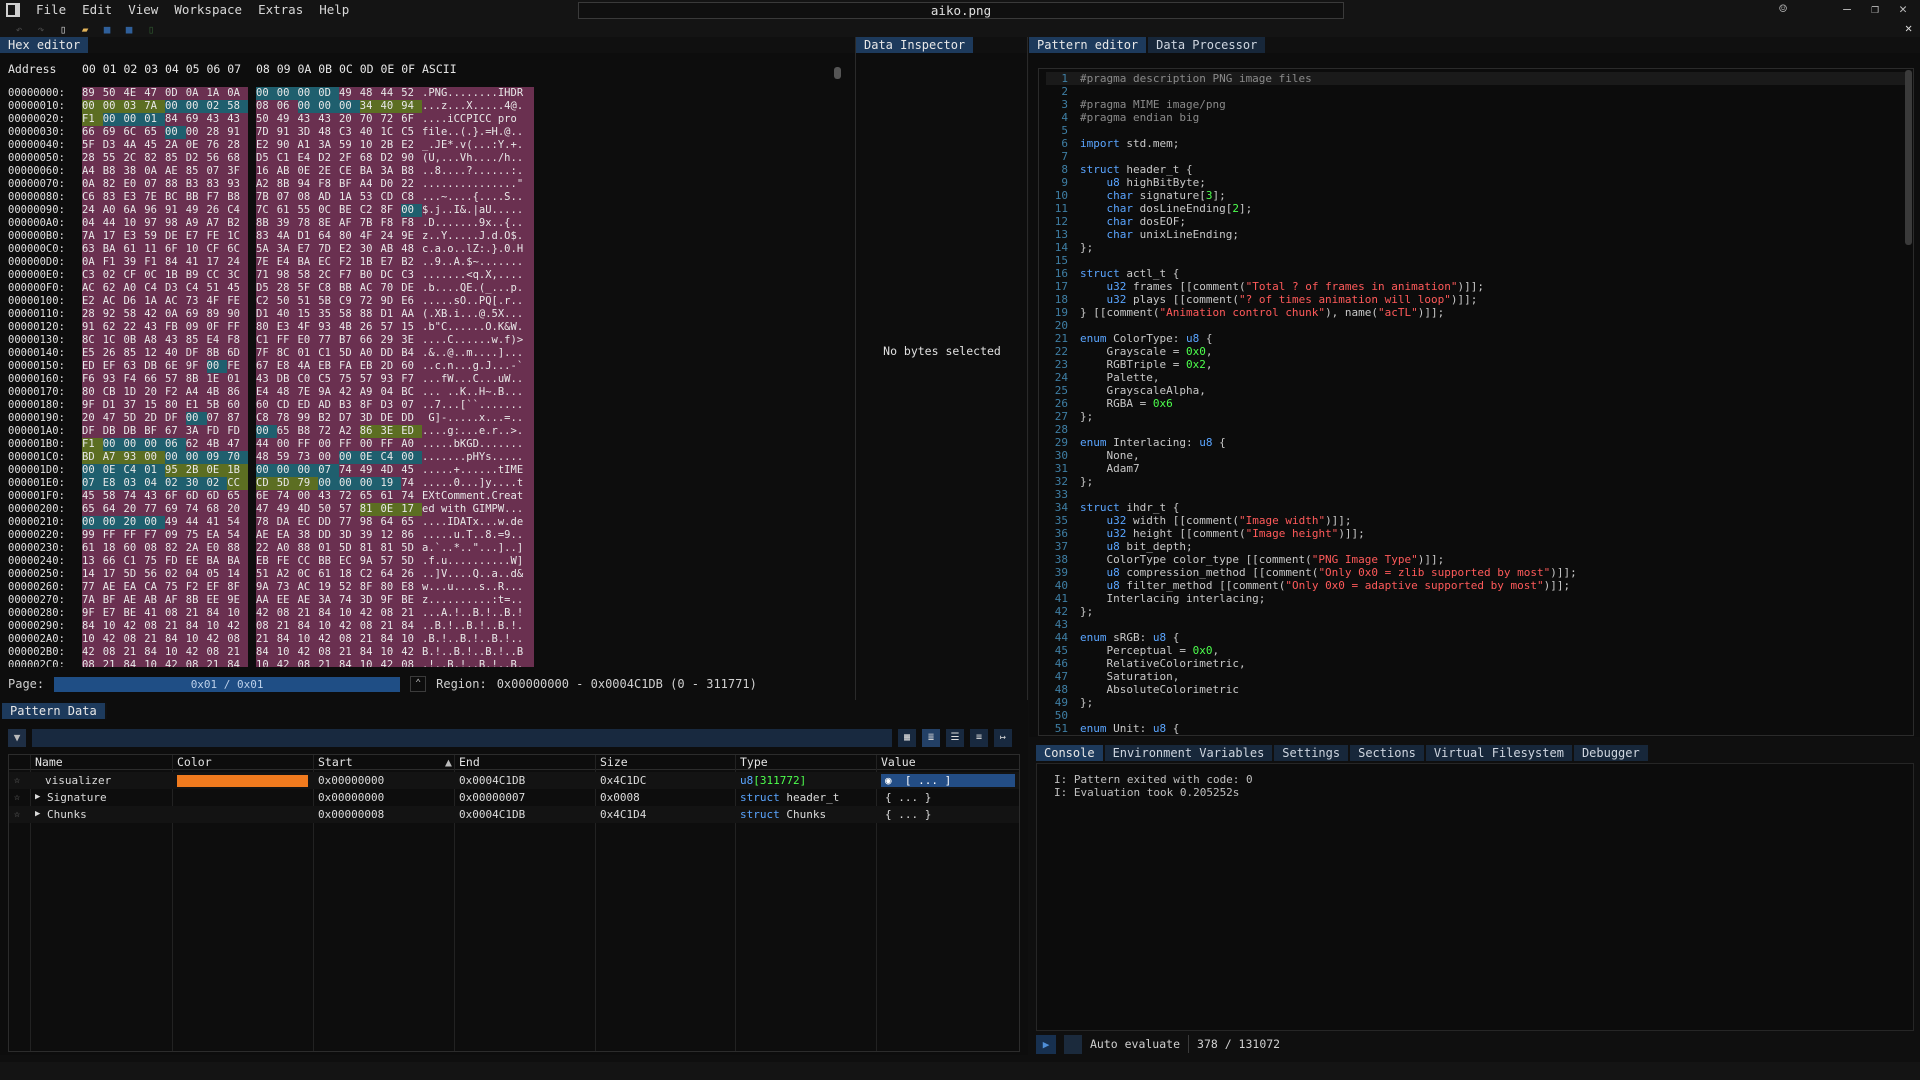 This screenshot has width=1920, height=1080. Describe the element at coordinates (328, 470) in the screenshot. I see `hex-byte: 07` at that location.